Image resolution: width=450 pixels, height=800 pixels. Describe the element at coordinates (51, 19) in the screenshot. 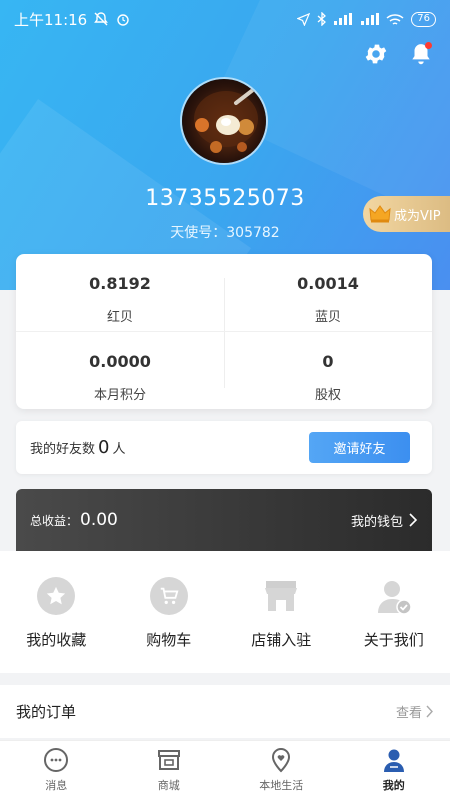

I see `status-time: 上午11:16` at that location.